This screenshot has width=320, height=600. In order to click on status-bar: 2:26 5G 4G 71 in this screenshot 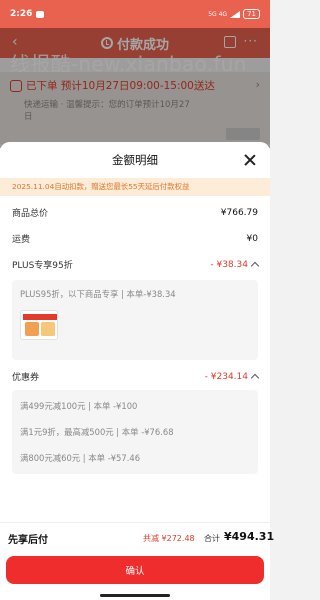, I will do `click(135, 14)`.